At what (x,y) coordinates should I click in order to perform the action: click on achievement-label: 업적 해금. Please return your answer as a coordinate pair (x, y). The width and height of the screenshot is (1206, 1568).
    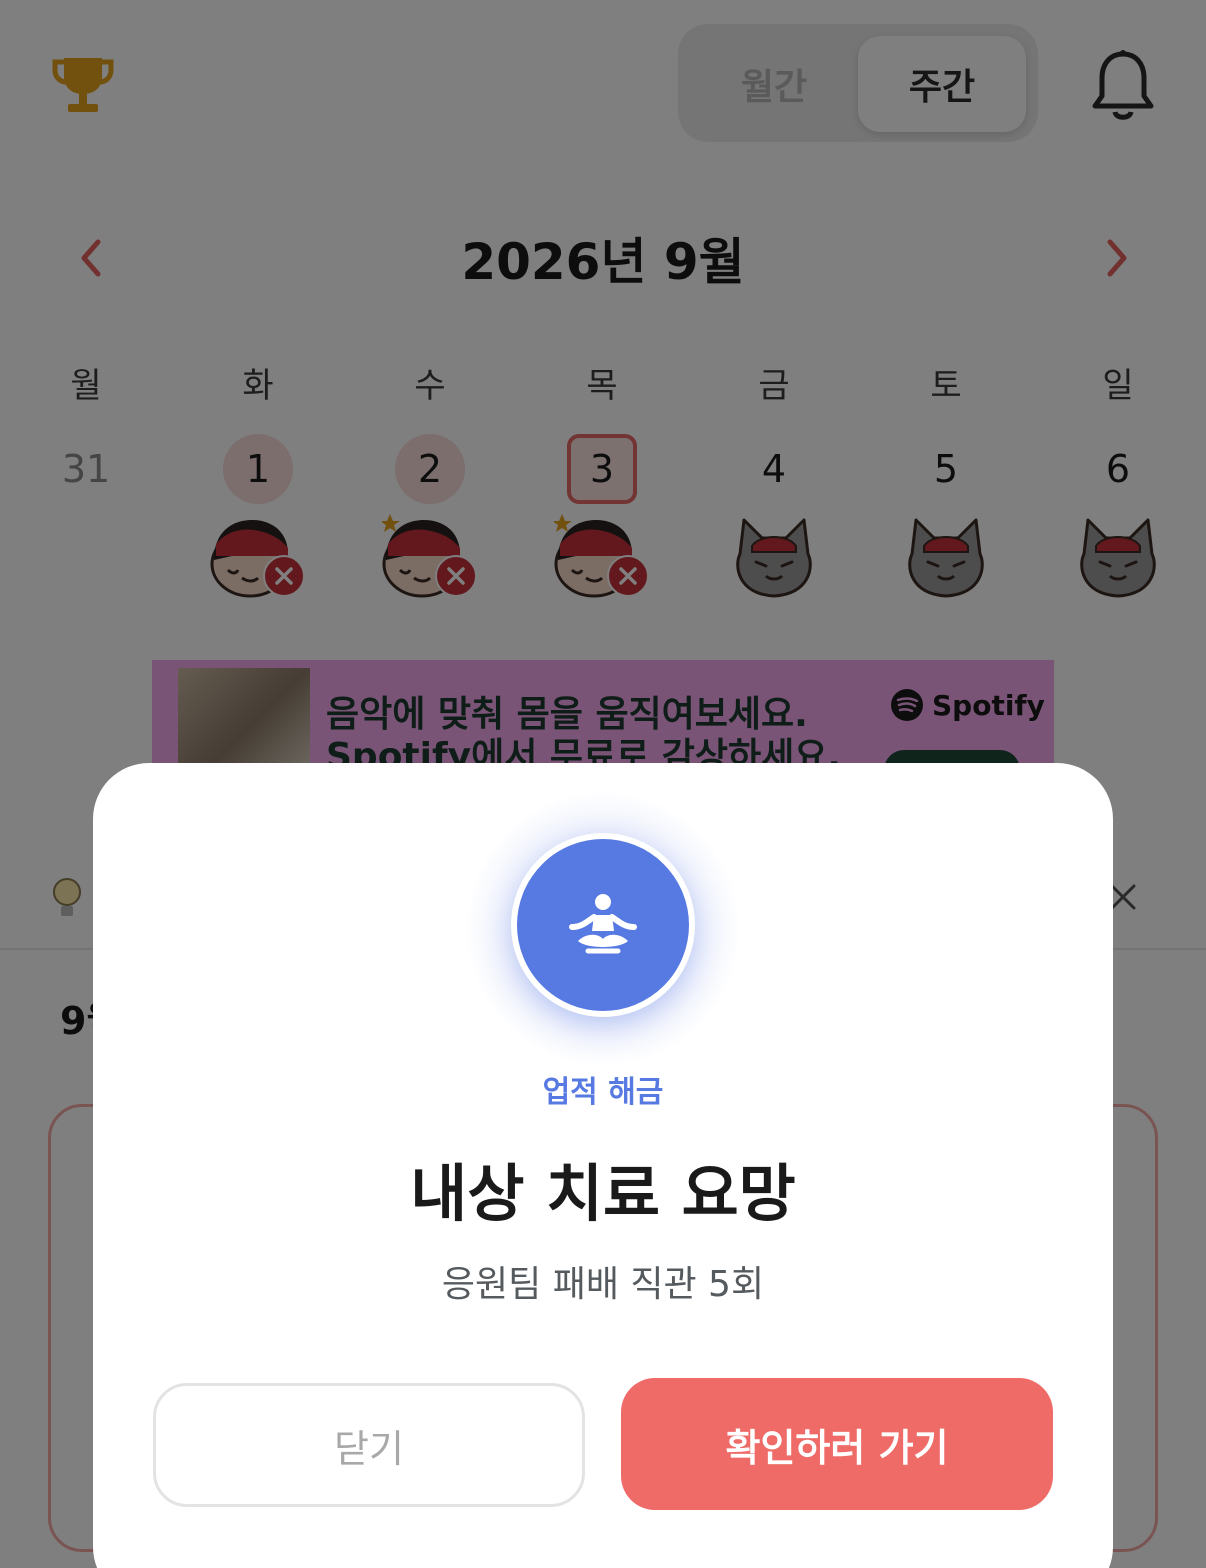
    Looking at the image, I should click on (603, 1092).